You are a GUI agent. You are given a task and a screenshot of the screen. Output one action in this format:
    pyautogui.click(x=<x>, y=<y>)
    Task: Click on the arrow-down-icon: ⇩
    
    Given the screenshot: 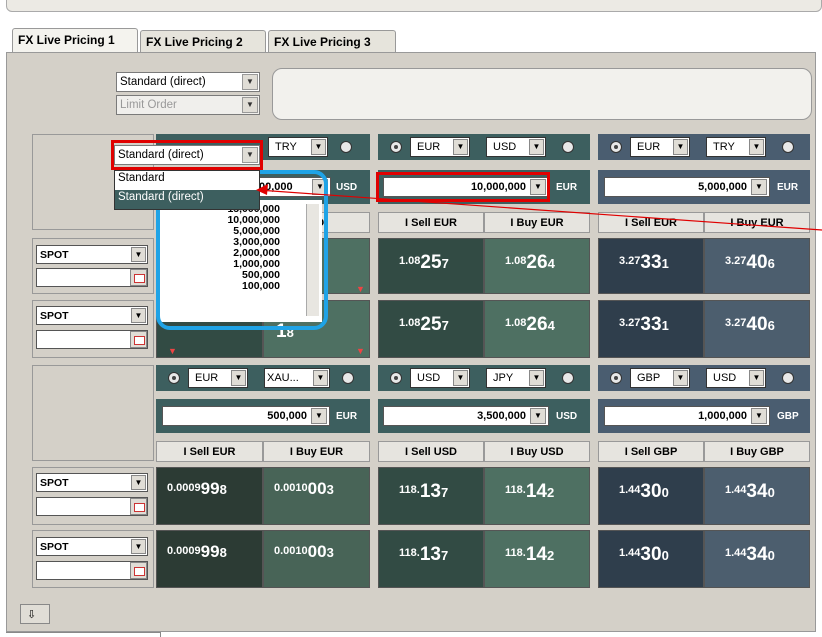 What is the action you would take?
    pyautogui.click(x=32, y=615)
    